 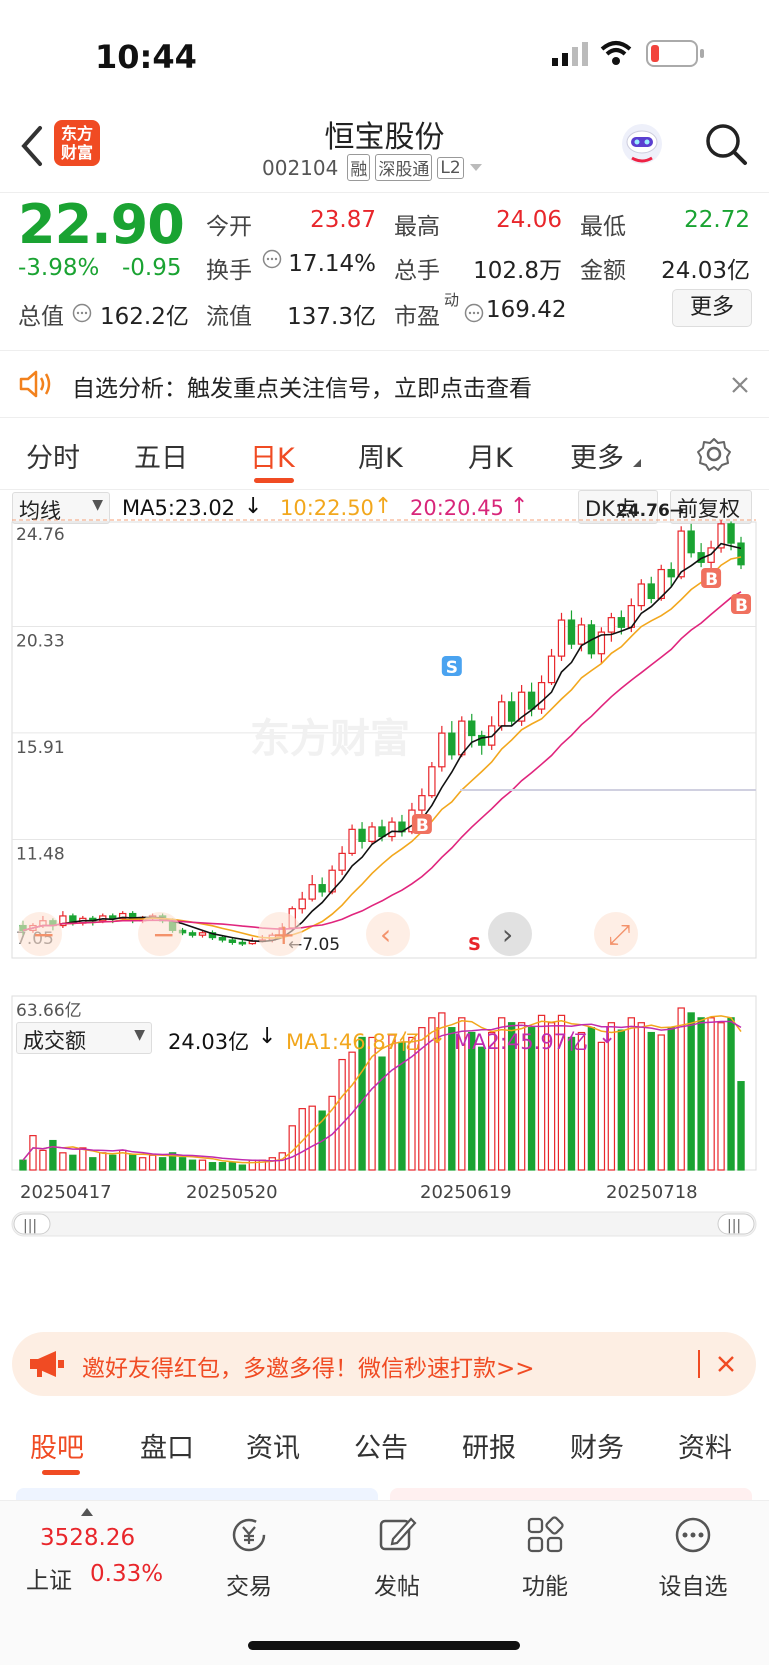 I want to click on bottom-toolbar: 3528.26 上证 0.33% 交易 发帖 功能 设自选, so click(x=384, y=1582).